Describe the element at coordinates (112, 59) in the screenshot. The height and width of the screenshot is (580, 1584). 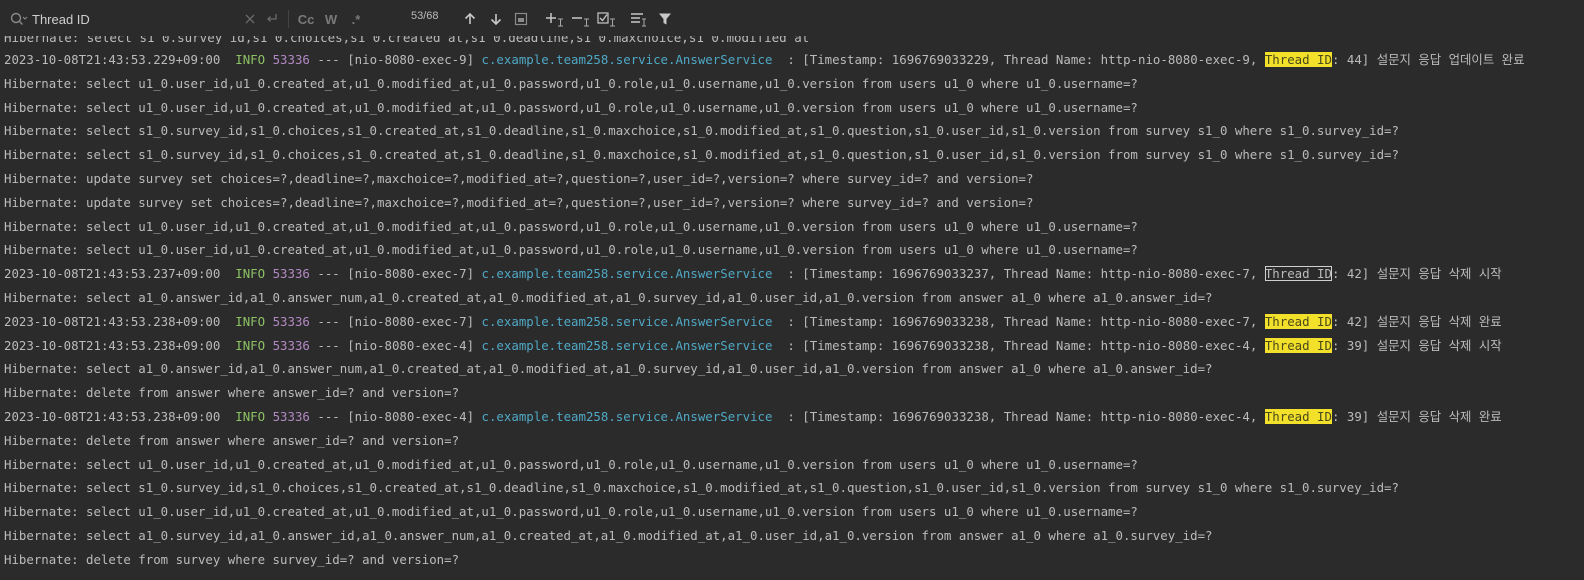
I see `log-timestamp: 2023-10-08T21:43:53.229+09:00` at that location.